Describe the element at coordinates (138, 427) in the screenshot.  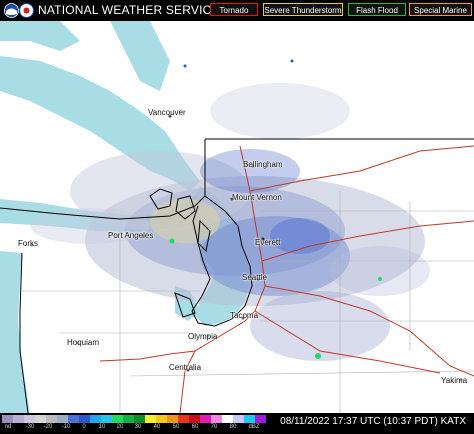
I see `legend-tick: 30` at that location.